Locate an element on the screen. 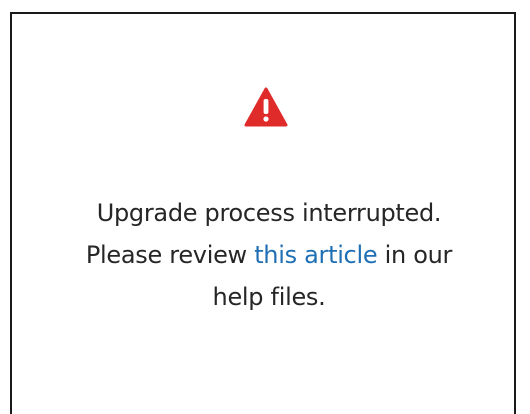 The image size is (530, 414). message-line-2-end: in our is located at coordinates (415, 255).